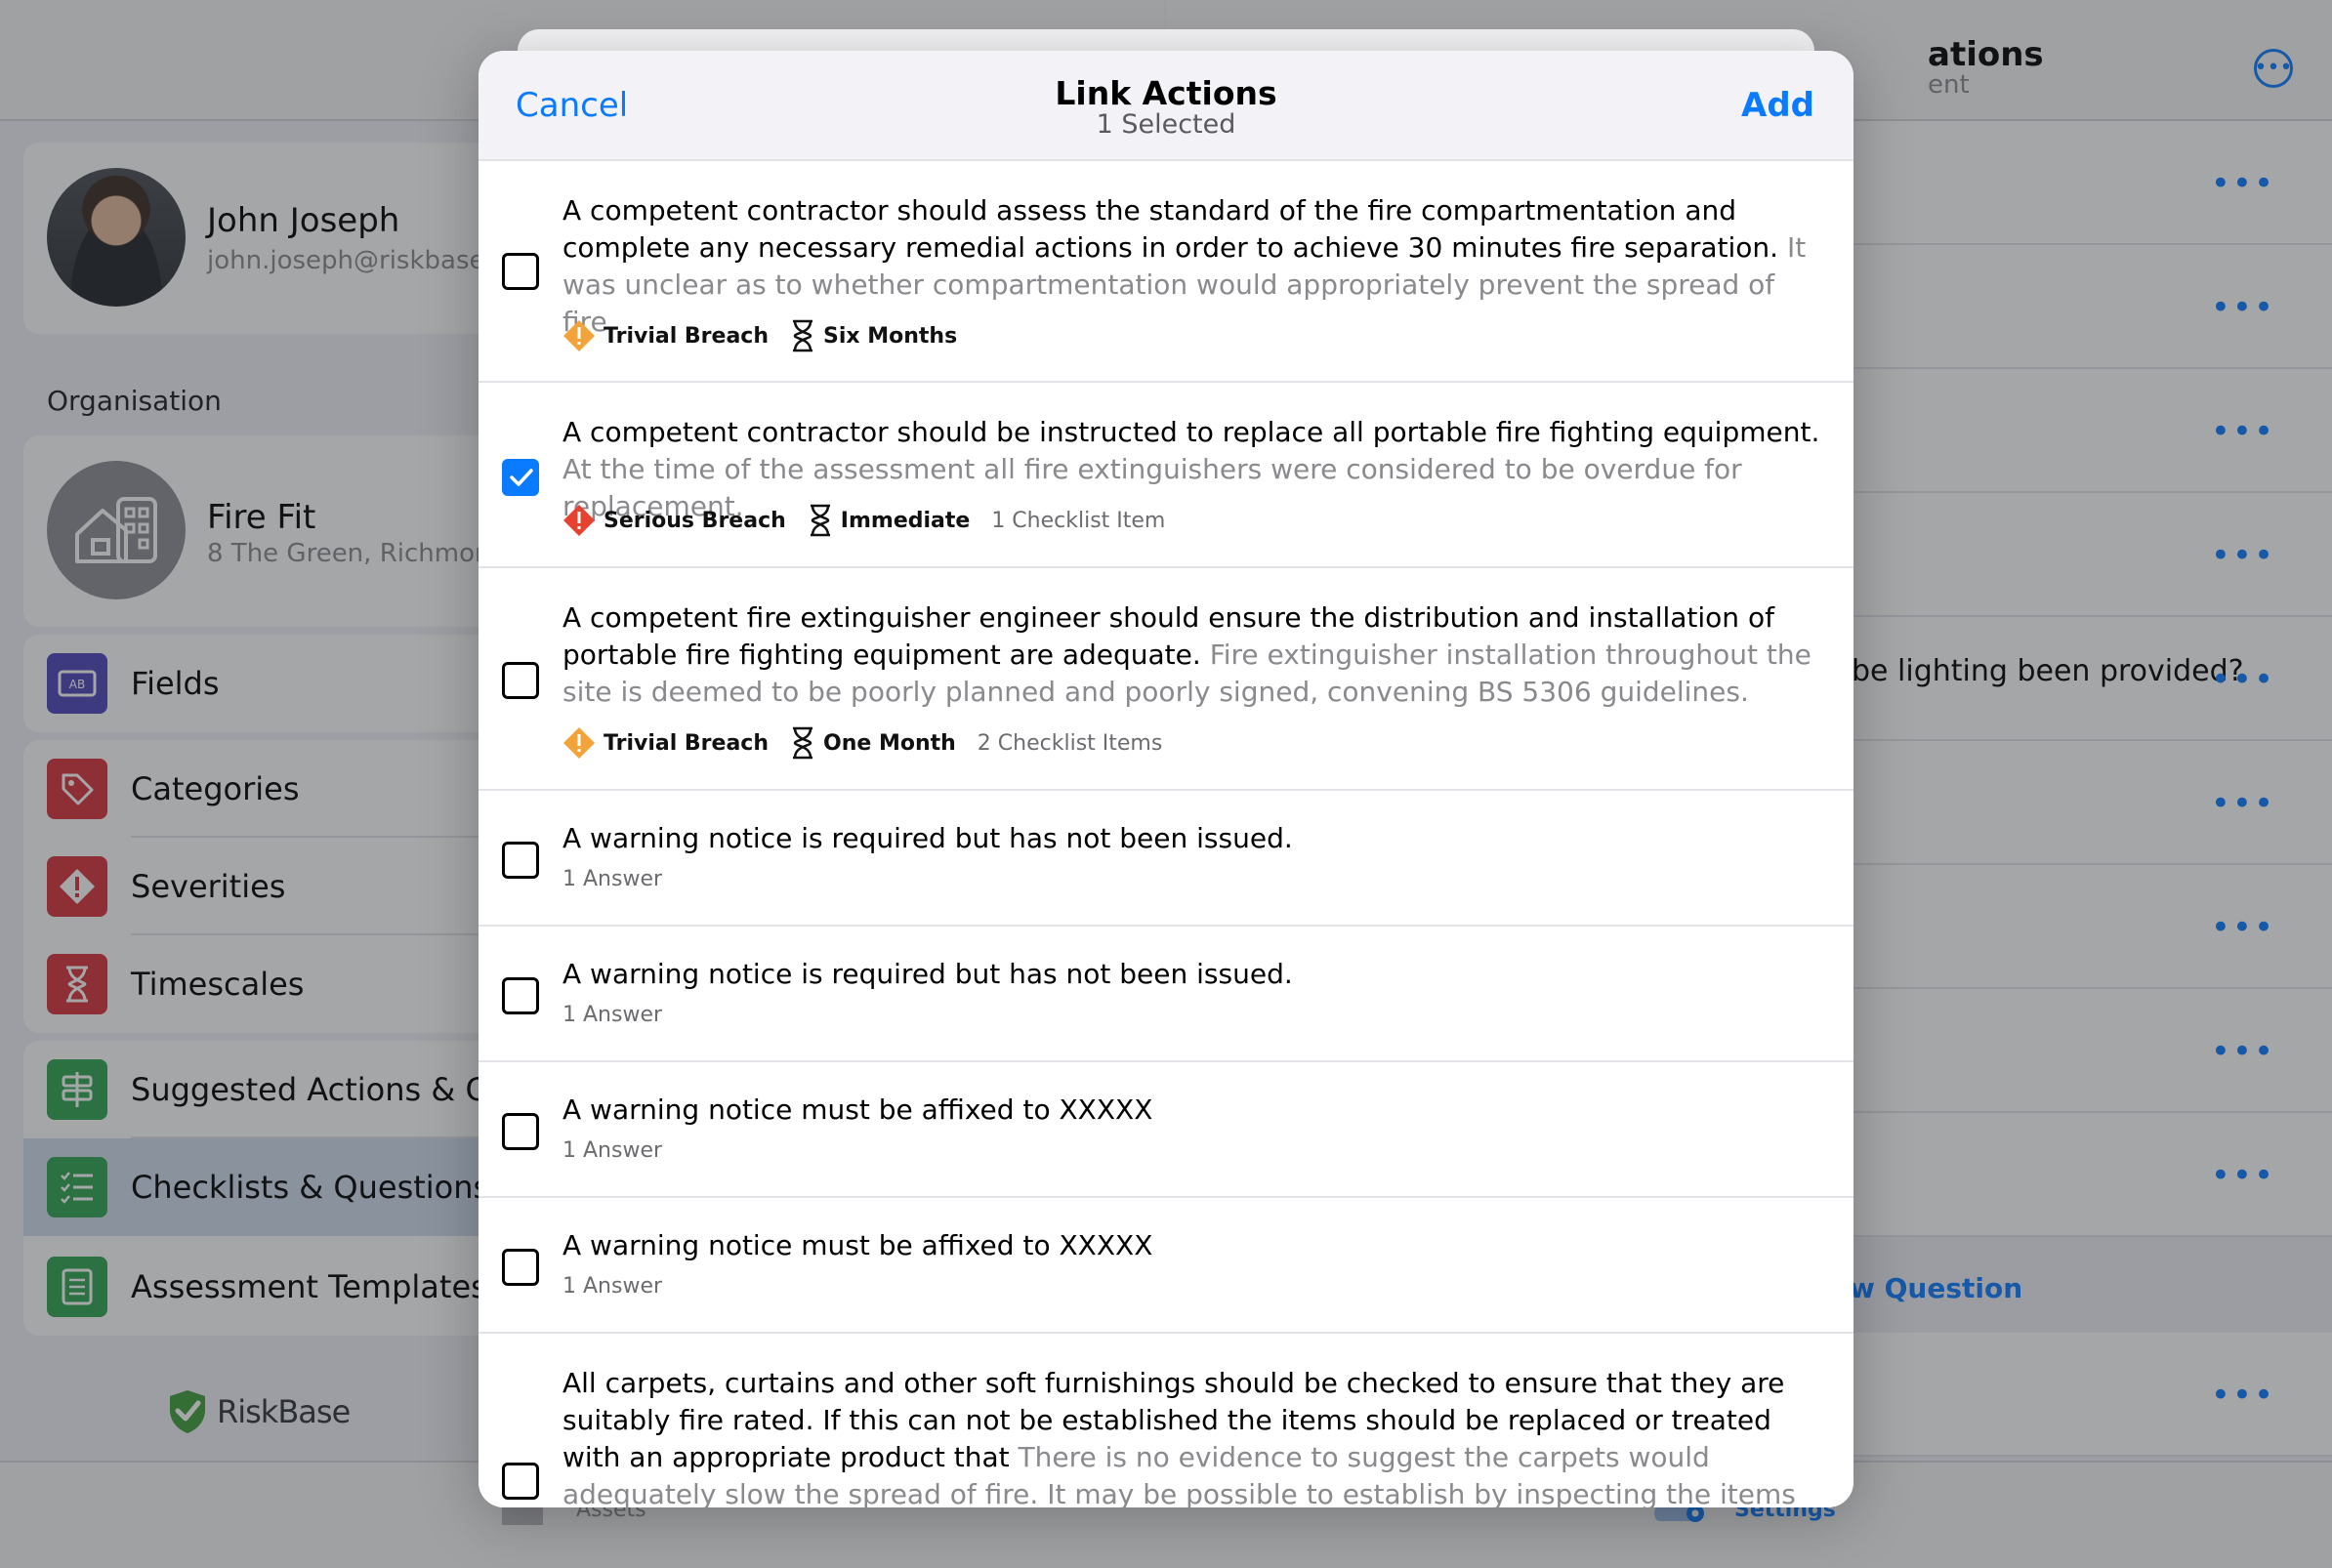 The image size is (2332, 1568). I want to click on action-checkbox-checked, so click(520, 478).